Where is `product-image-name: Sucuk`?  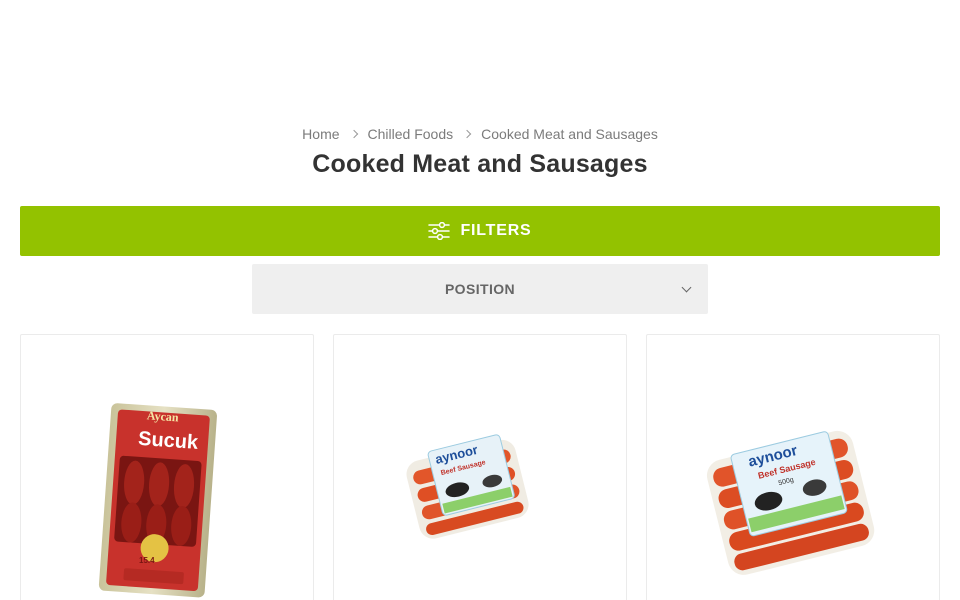 product-image-name: Sucuk is located at coordinates (168, 441).